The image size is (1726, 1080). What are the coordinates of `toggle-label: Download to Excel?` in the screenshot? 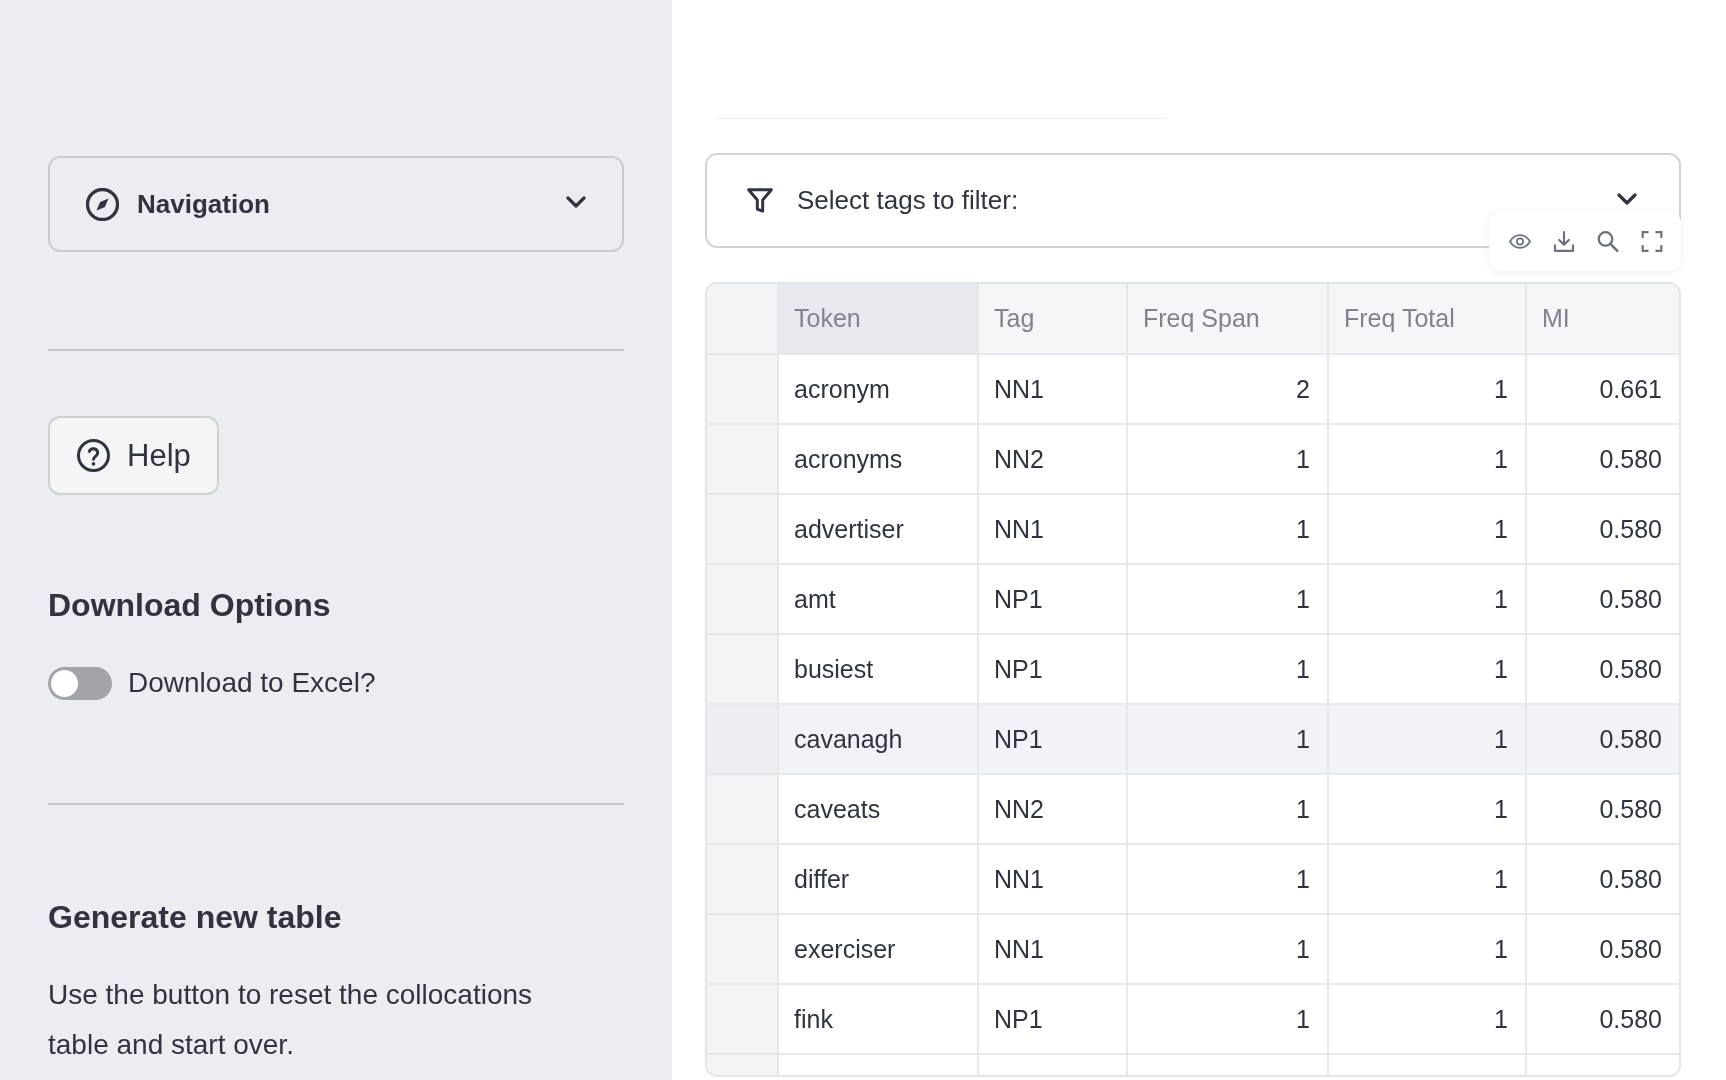 It's located at (252, 683).